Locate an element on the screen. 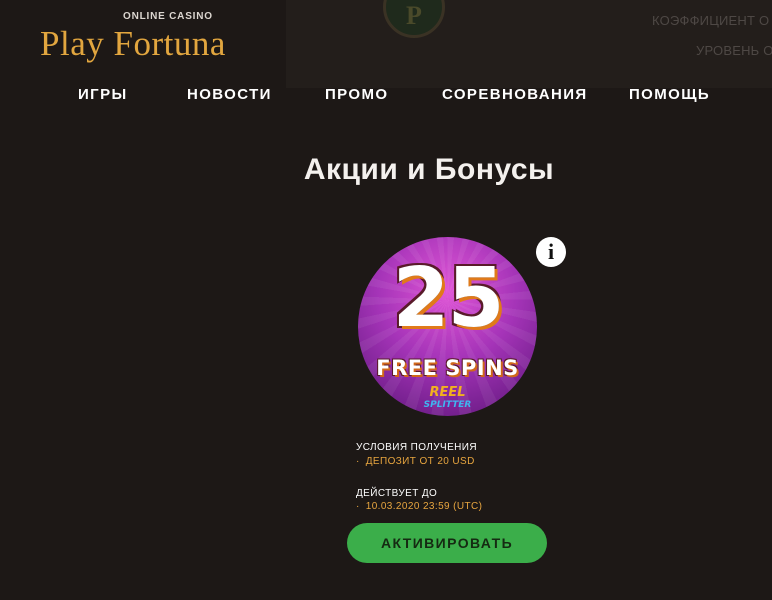  nav-item-competitions: СОРЕВНОВАНИЯ is located at coordinates (515, 94).